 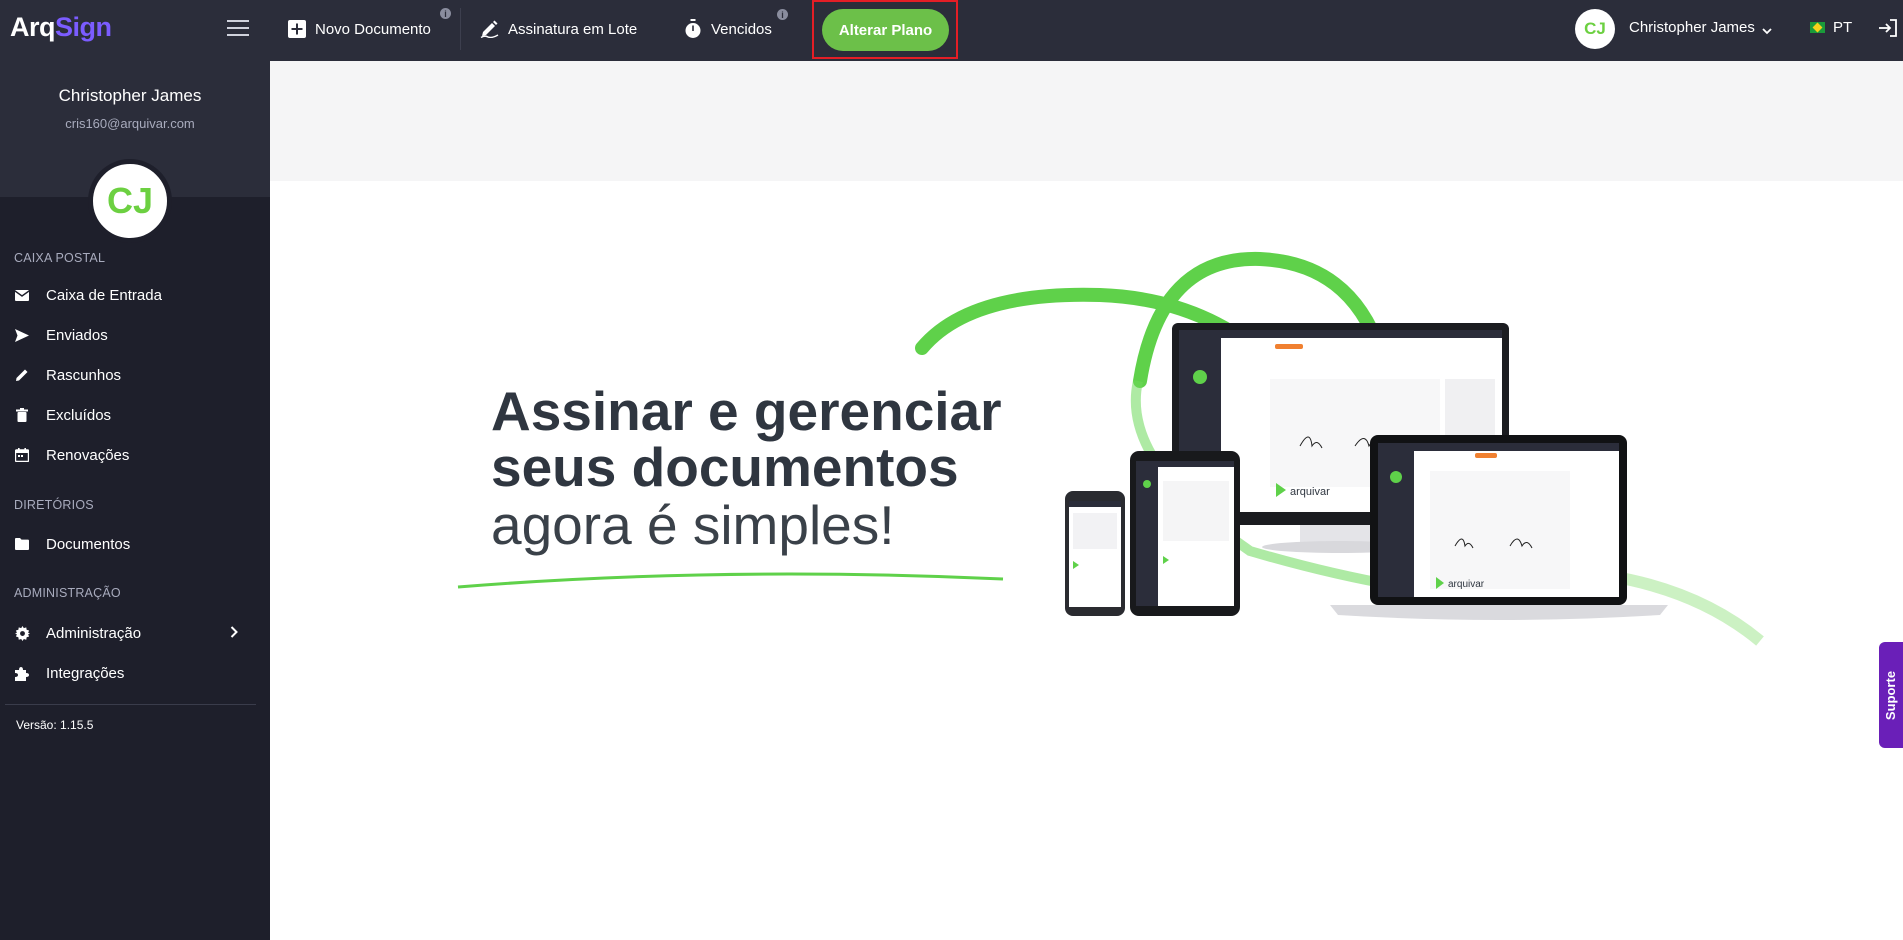 I want to click on envelope-icon, so click(x=22, y=295).